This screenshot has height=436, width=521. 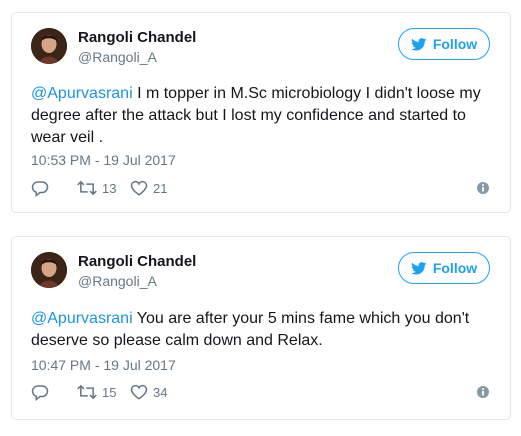 I want to click on retweet-button: 13, so click(x=96, y=188).